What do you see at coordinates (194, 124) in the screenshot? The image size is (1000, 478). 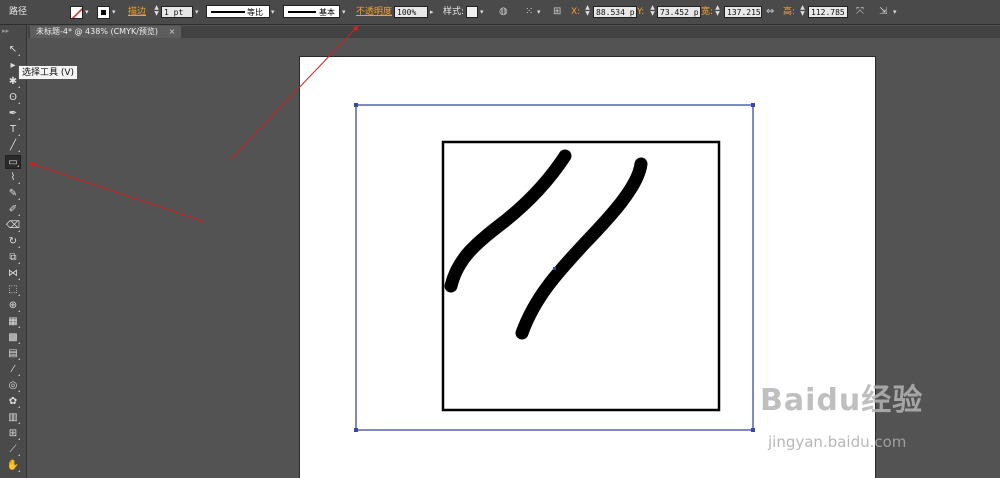 I see `annotation-overlay` at bounding box center [194, 124].